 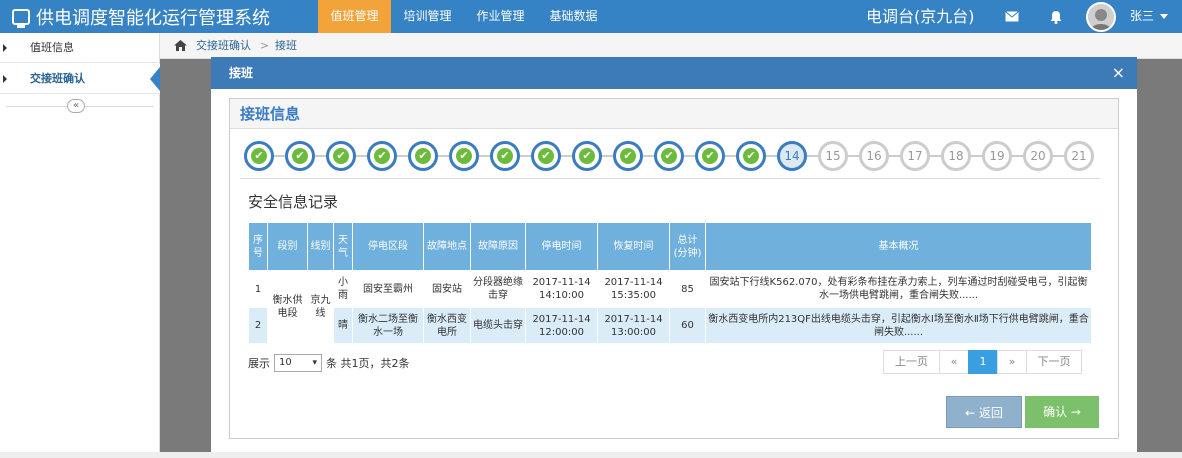 I want to click on step-label: 17, so click(x=915, y=156).